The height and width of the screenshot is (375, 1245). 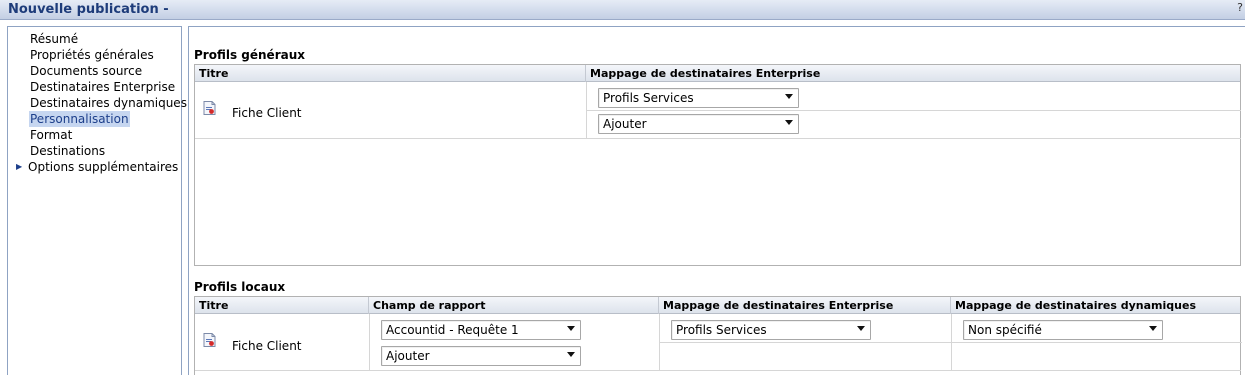 What do you see at coordinates (108, 103) in the screenshot?
I see `sidebar-item-dynamic-recipients: Destinataires dynamiques` at bounding box center [108, 103].